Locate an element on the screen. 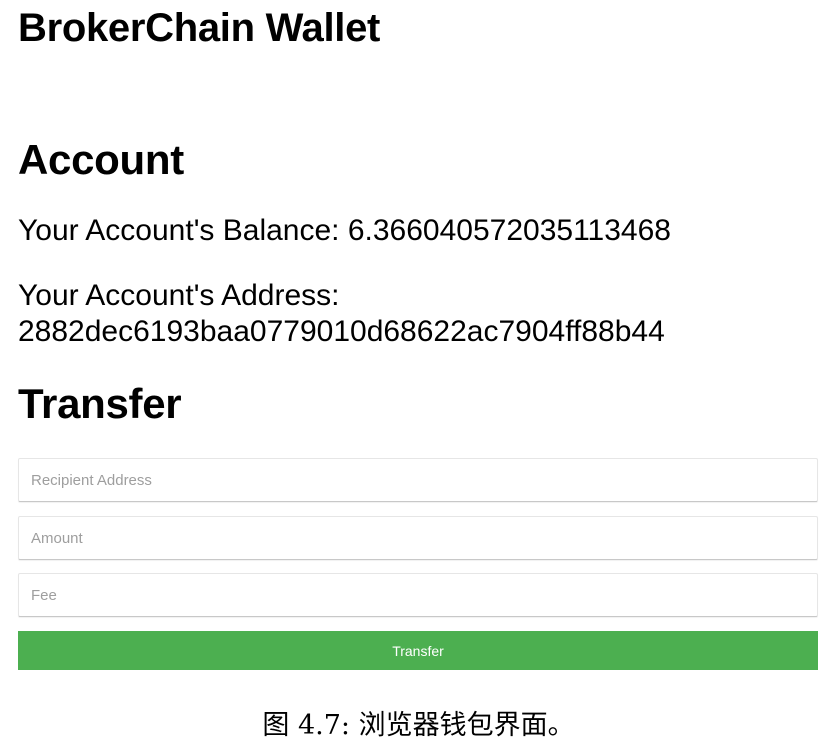 The image size is (837, 754). fee-input is located at coordinates (418, 595).